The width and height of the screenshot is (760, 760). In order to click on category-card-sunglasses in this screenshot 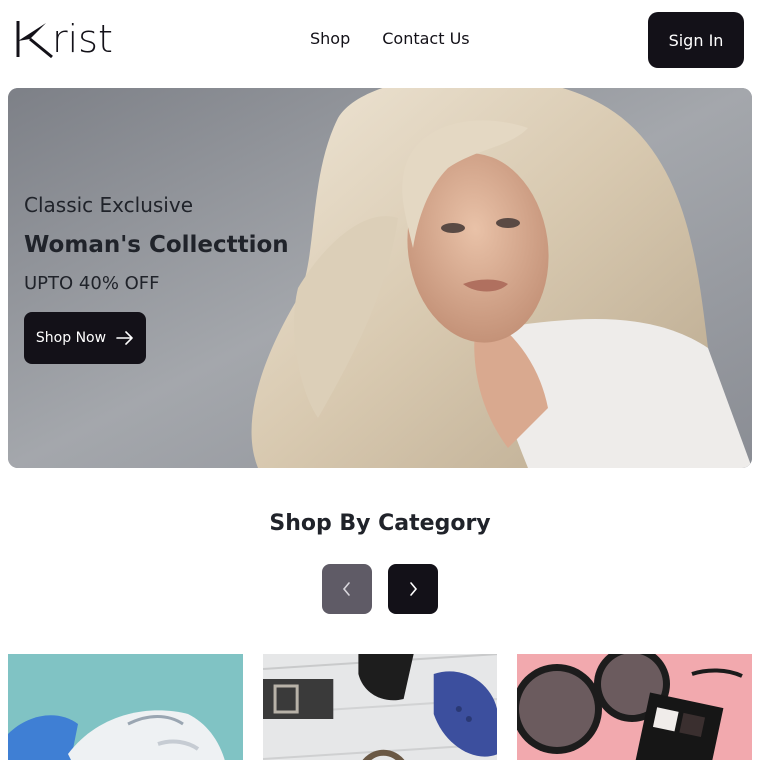, I will do `click(634, 707)`.